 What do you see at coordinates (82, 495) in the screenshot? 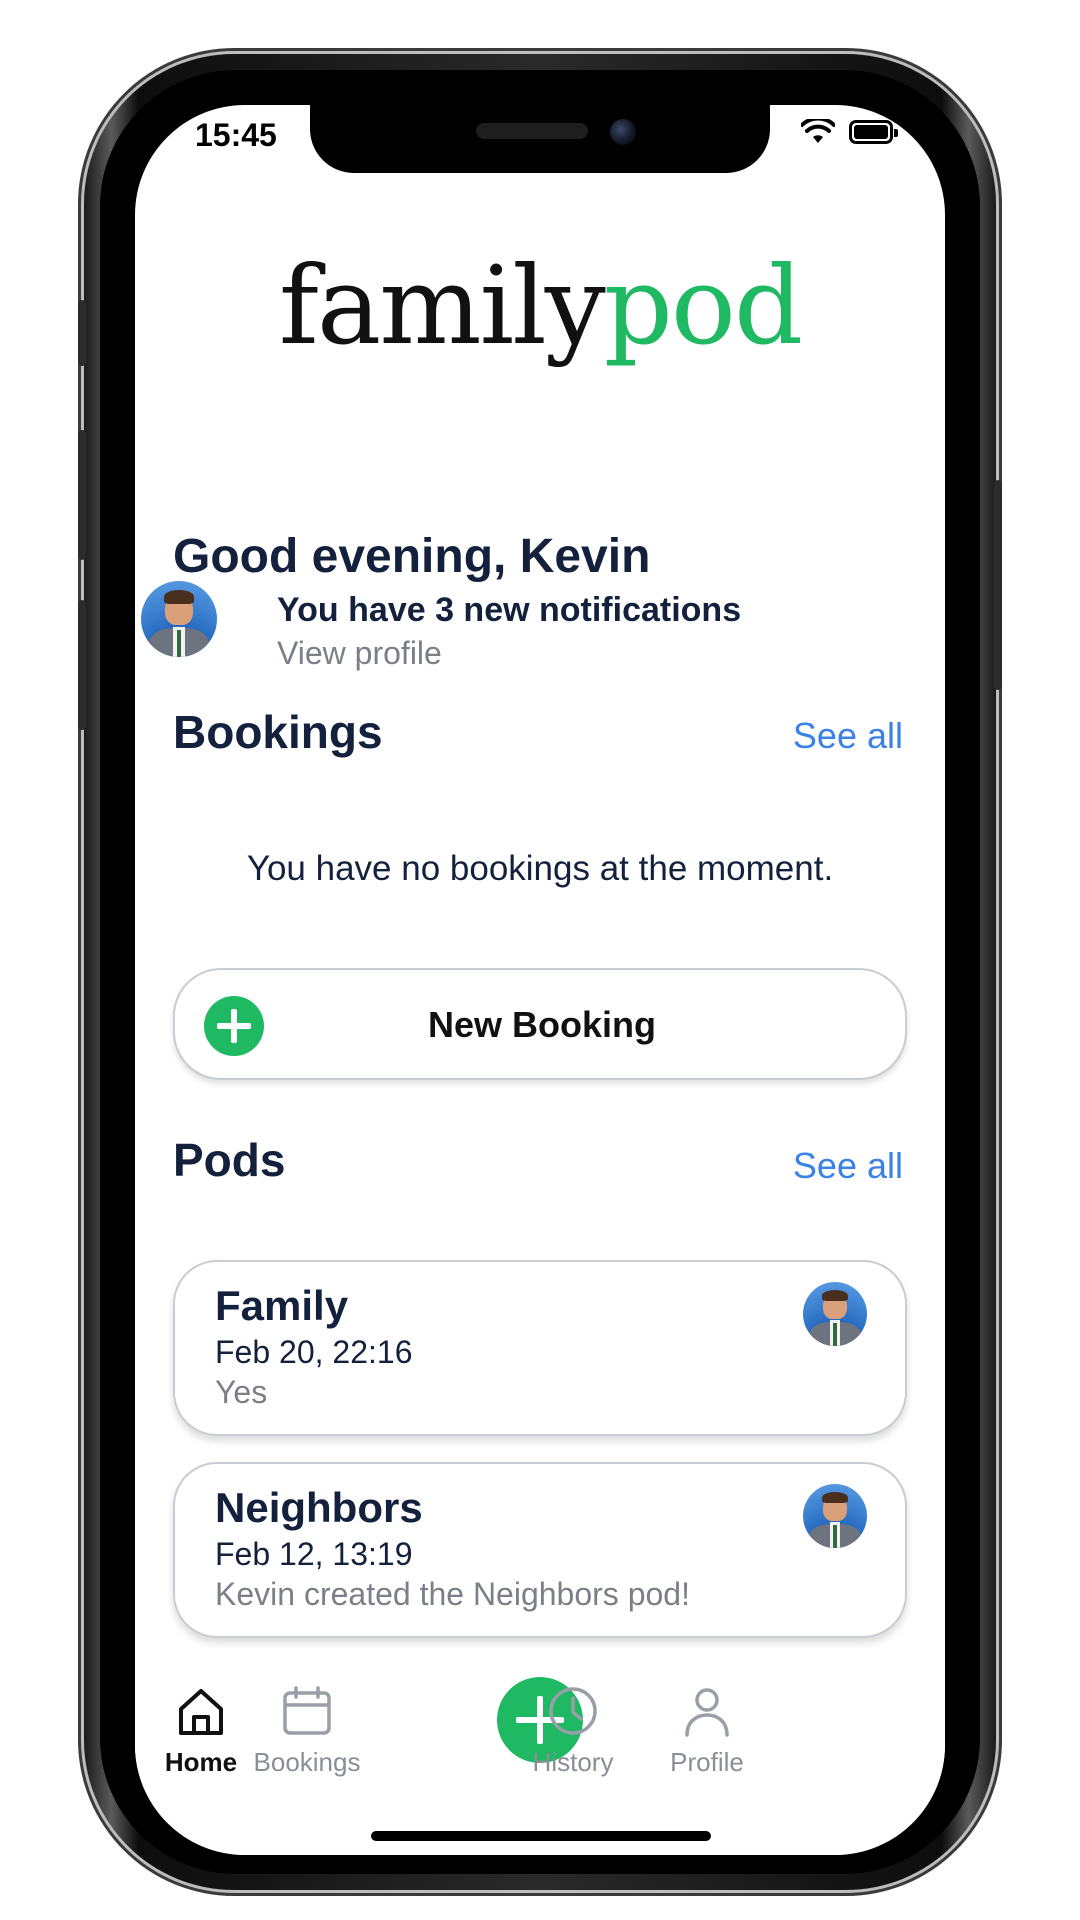
I see `volume-up-button` at bounding box center [82, 495].